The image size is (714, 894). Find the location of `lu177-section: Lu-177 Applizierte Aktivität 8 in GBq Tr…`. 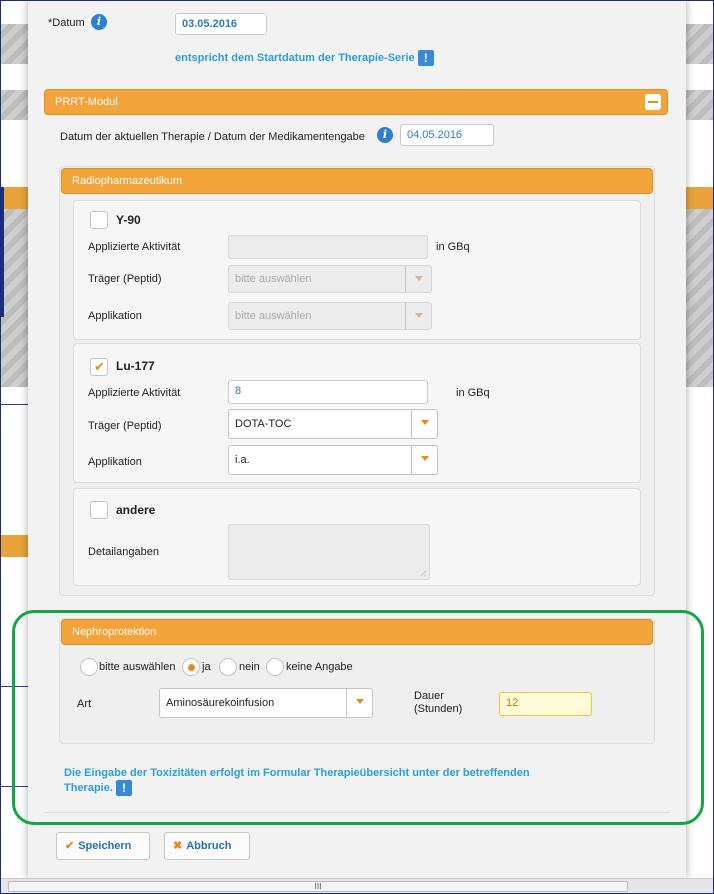

lu177-section: Lu-177 Applizierte Aktivität 8 in GBq Tr… is located at coordinates (357, 413).